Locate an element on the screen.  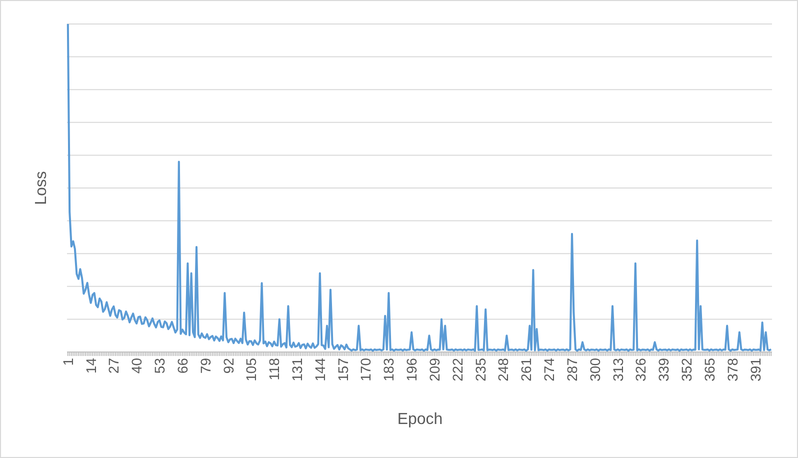
tick-label: 92 is located at coordinates (228, 366).